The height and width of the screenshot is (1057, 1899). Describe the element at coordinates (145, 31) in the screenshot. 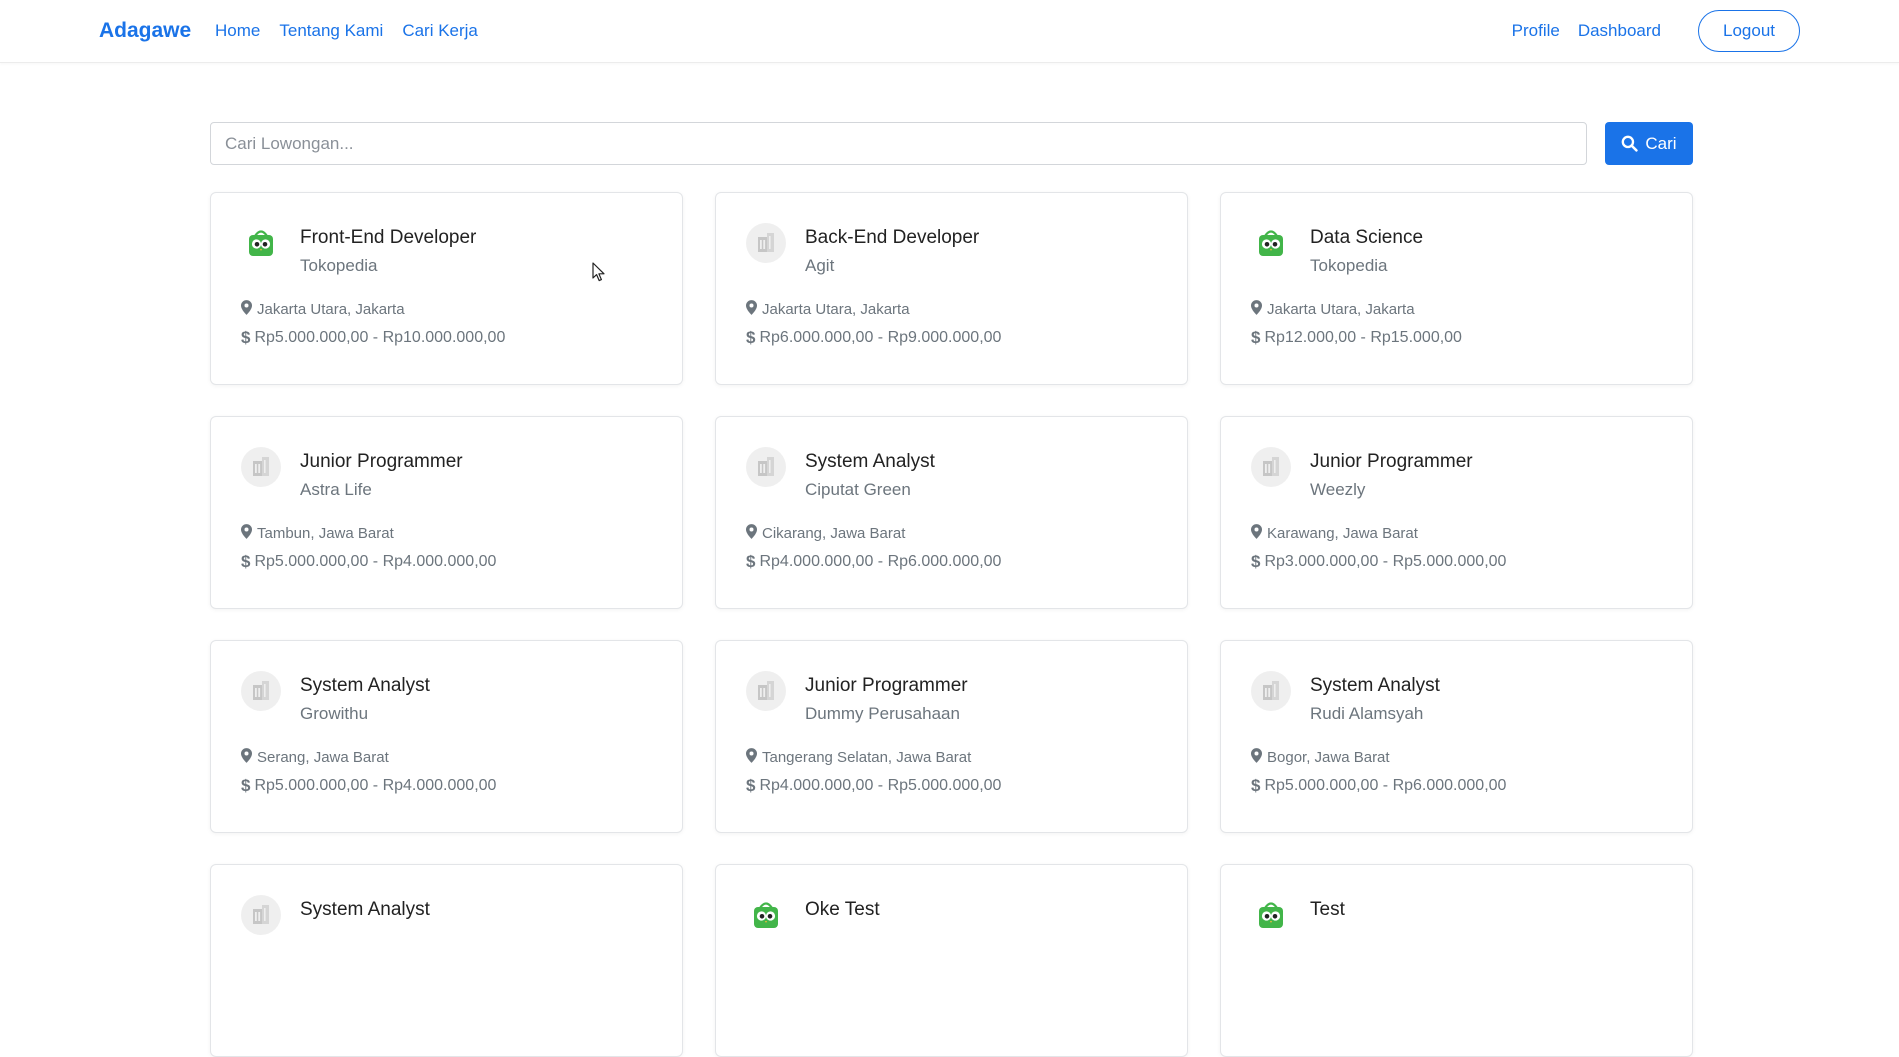

I see `brand-logo-link: Adagawe` at that location.